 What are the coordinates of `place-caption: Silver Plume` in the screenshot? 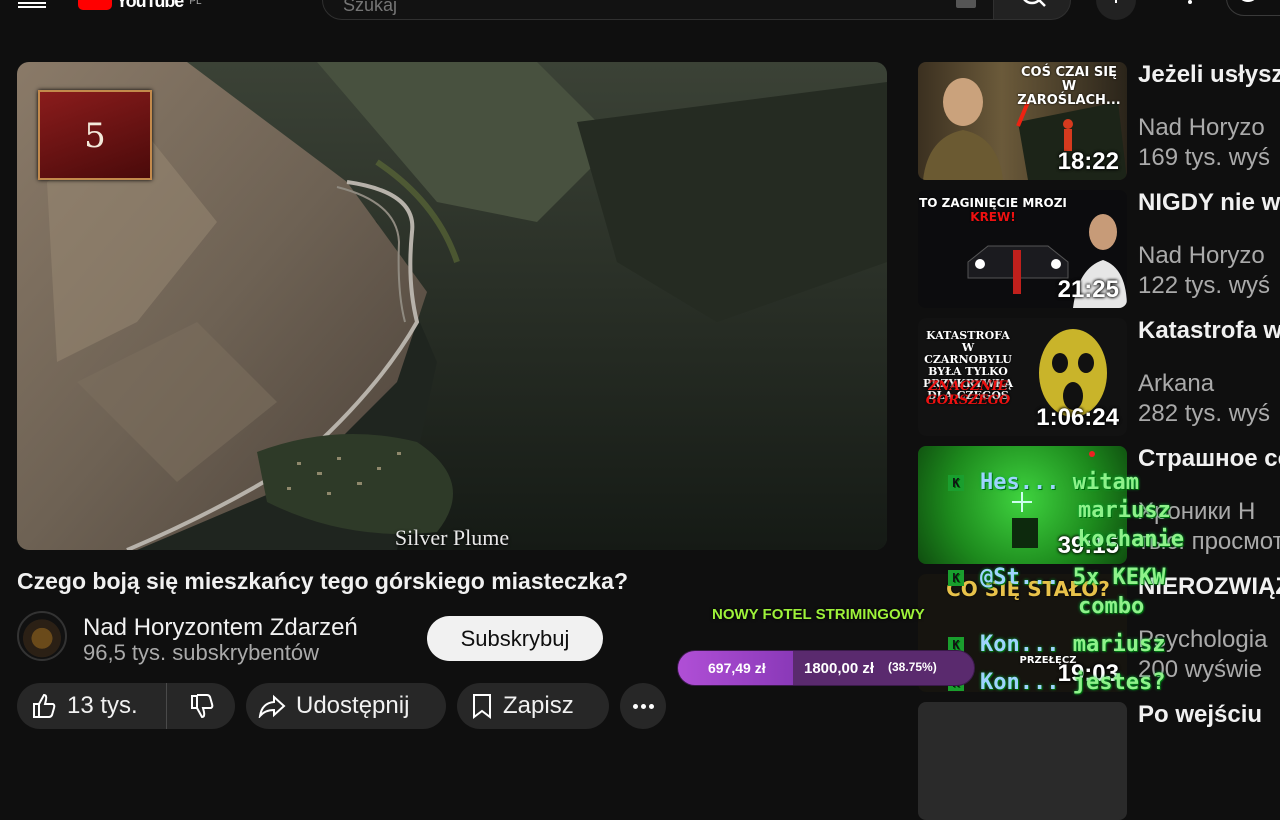 It's located at (452, 537).